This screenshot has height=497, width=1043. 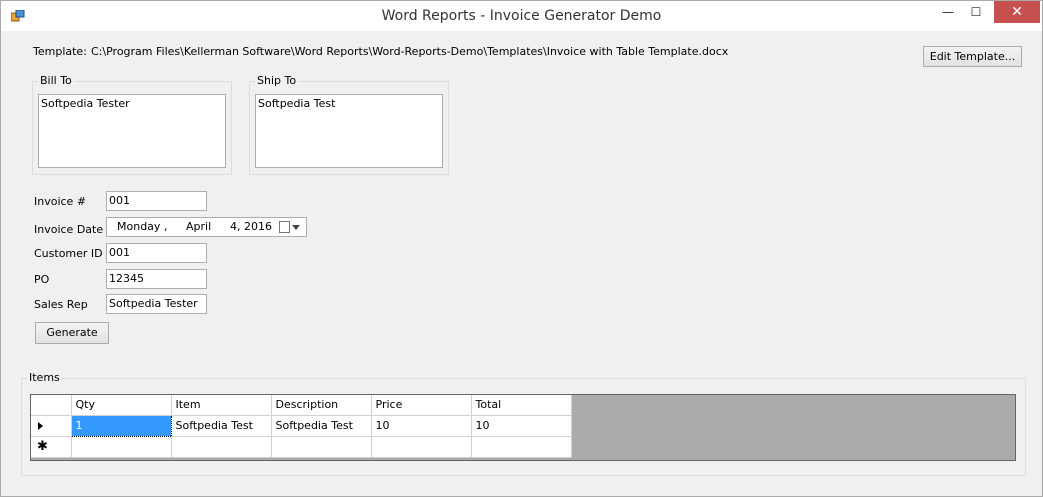 What do you see at coordinates (139, 226) in the screenshot?
I see `date-day: Monday` at bounding box center [139, 226].